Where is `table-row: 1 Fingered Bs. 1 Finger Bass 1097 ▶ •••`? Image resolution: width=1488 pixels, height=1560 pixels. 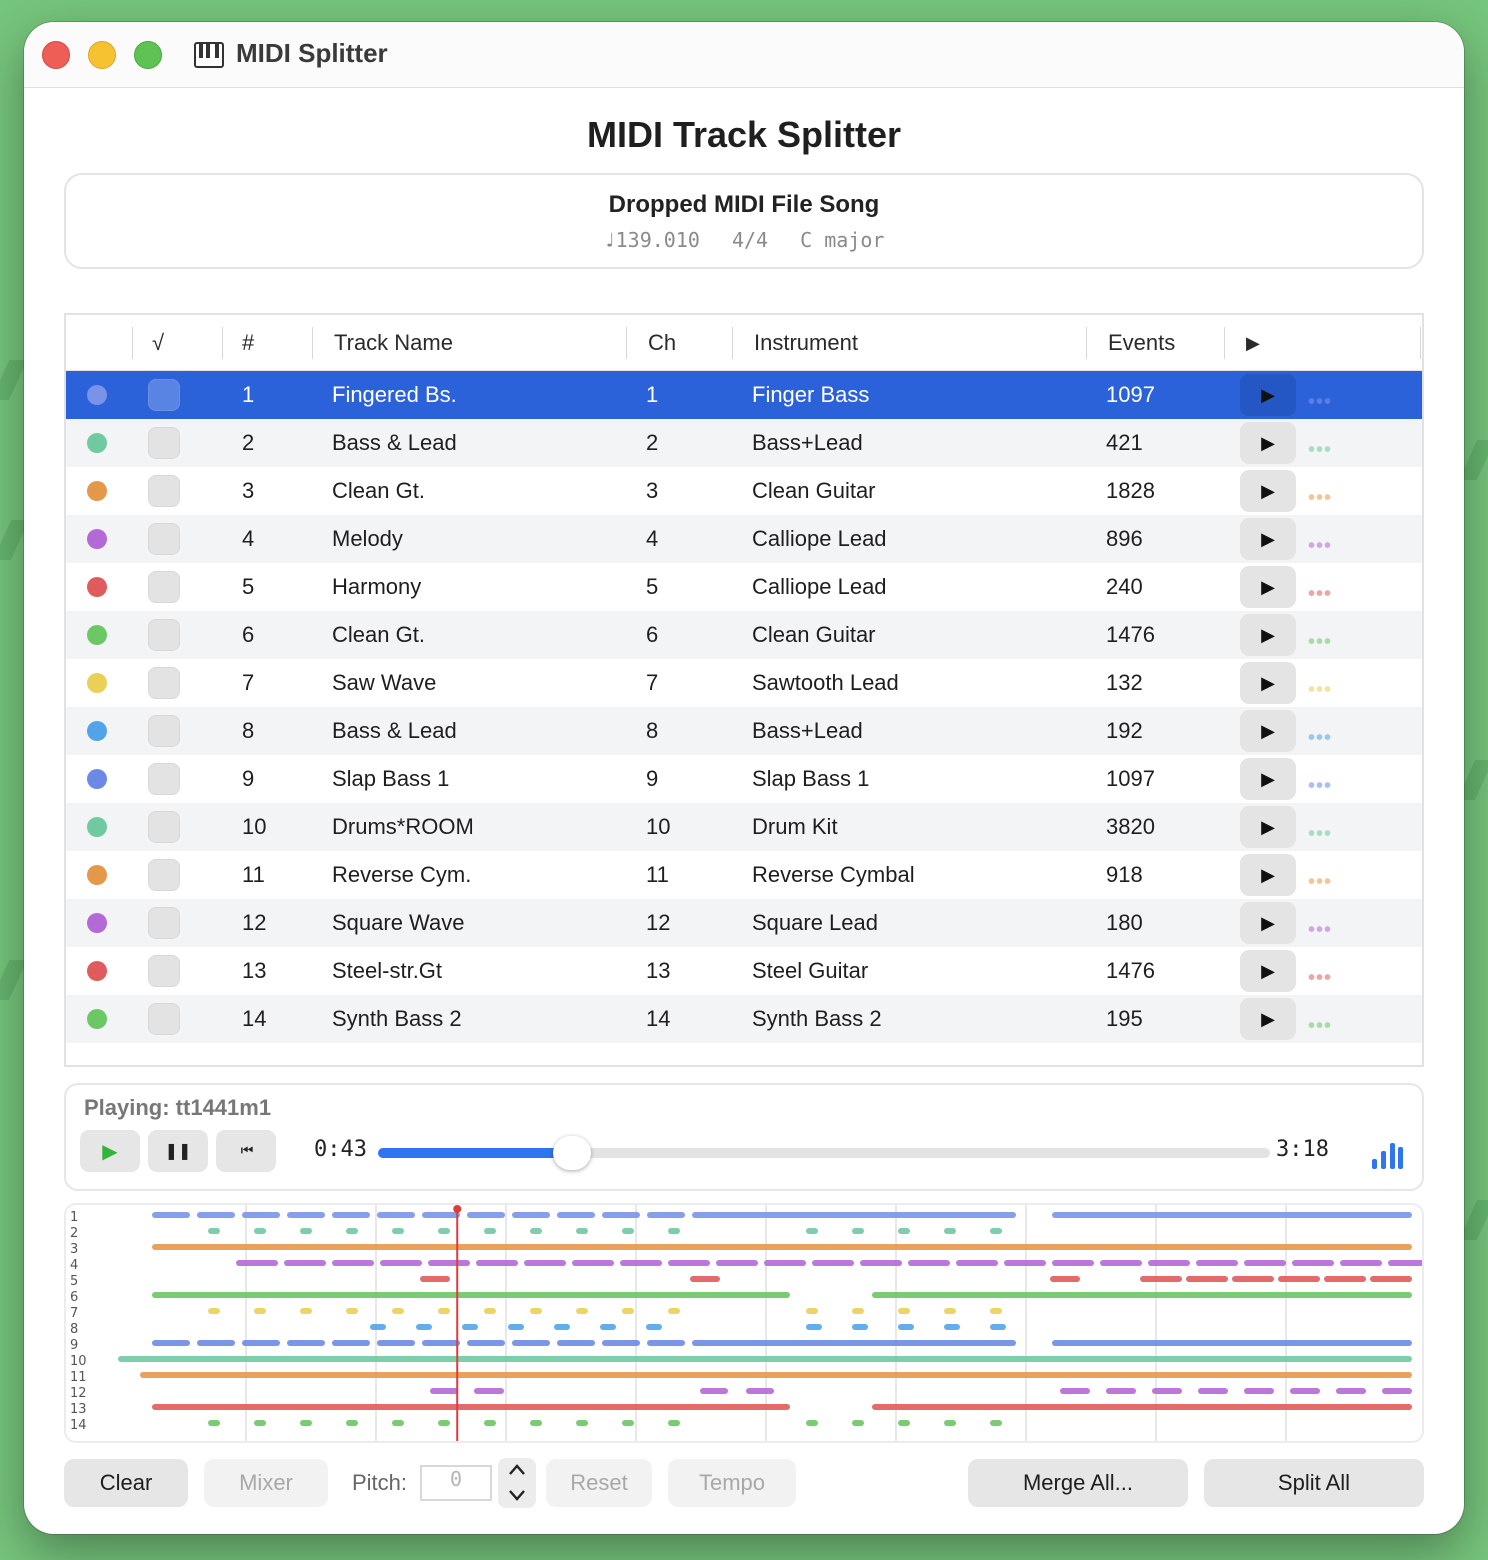 table-row: 1 Fingered Bs. 1 Finger Bass 1097 ▶ ••• is located at coordinates (744, 395).